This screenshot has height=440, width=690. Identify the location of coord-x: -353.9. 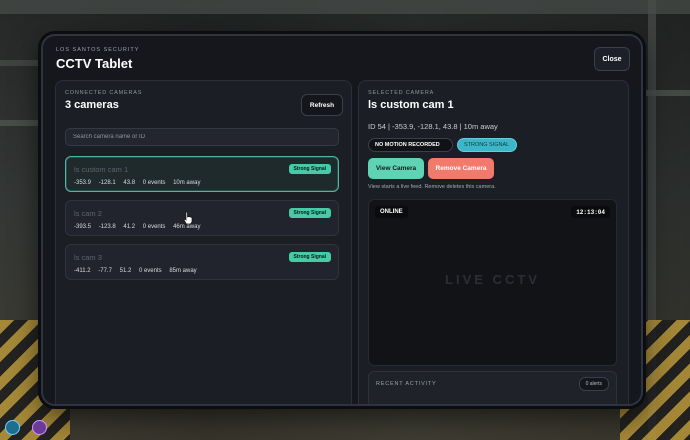
(83, 183).